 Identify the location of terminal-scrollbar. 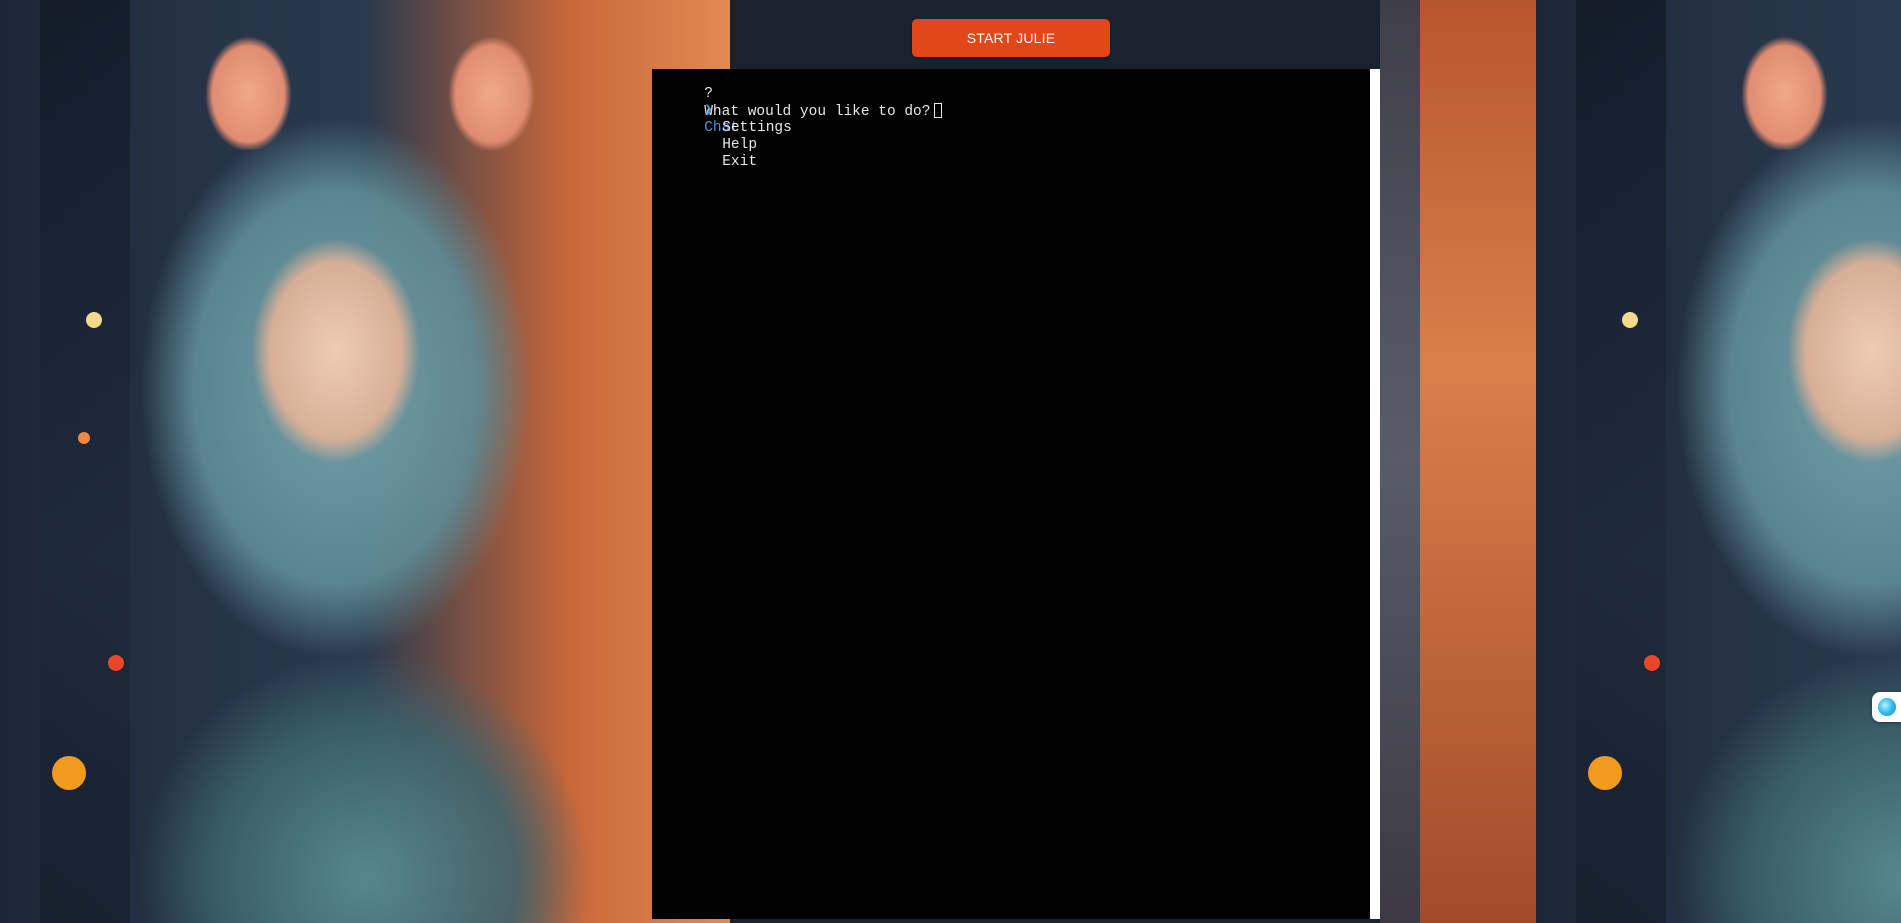
(1375, 494).